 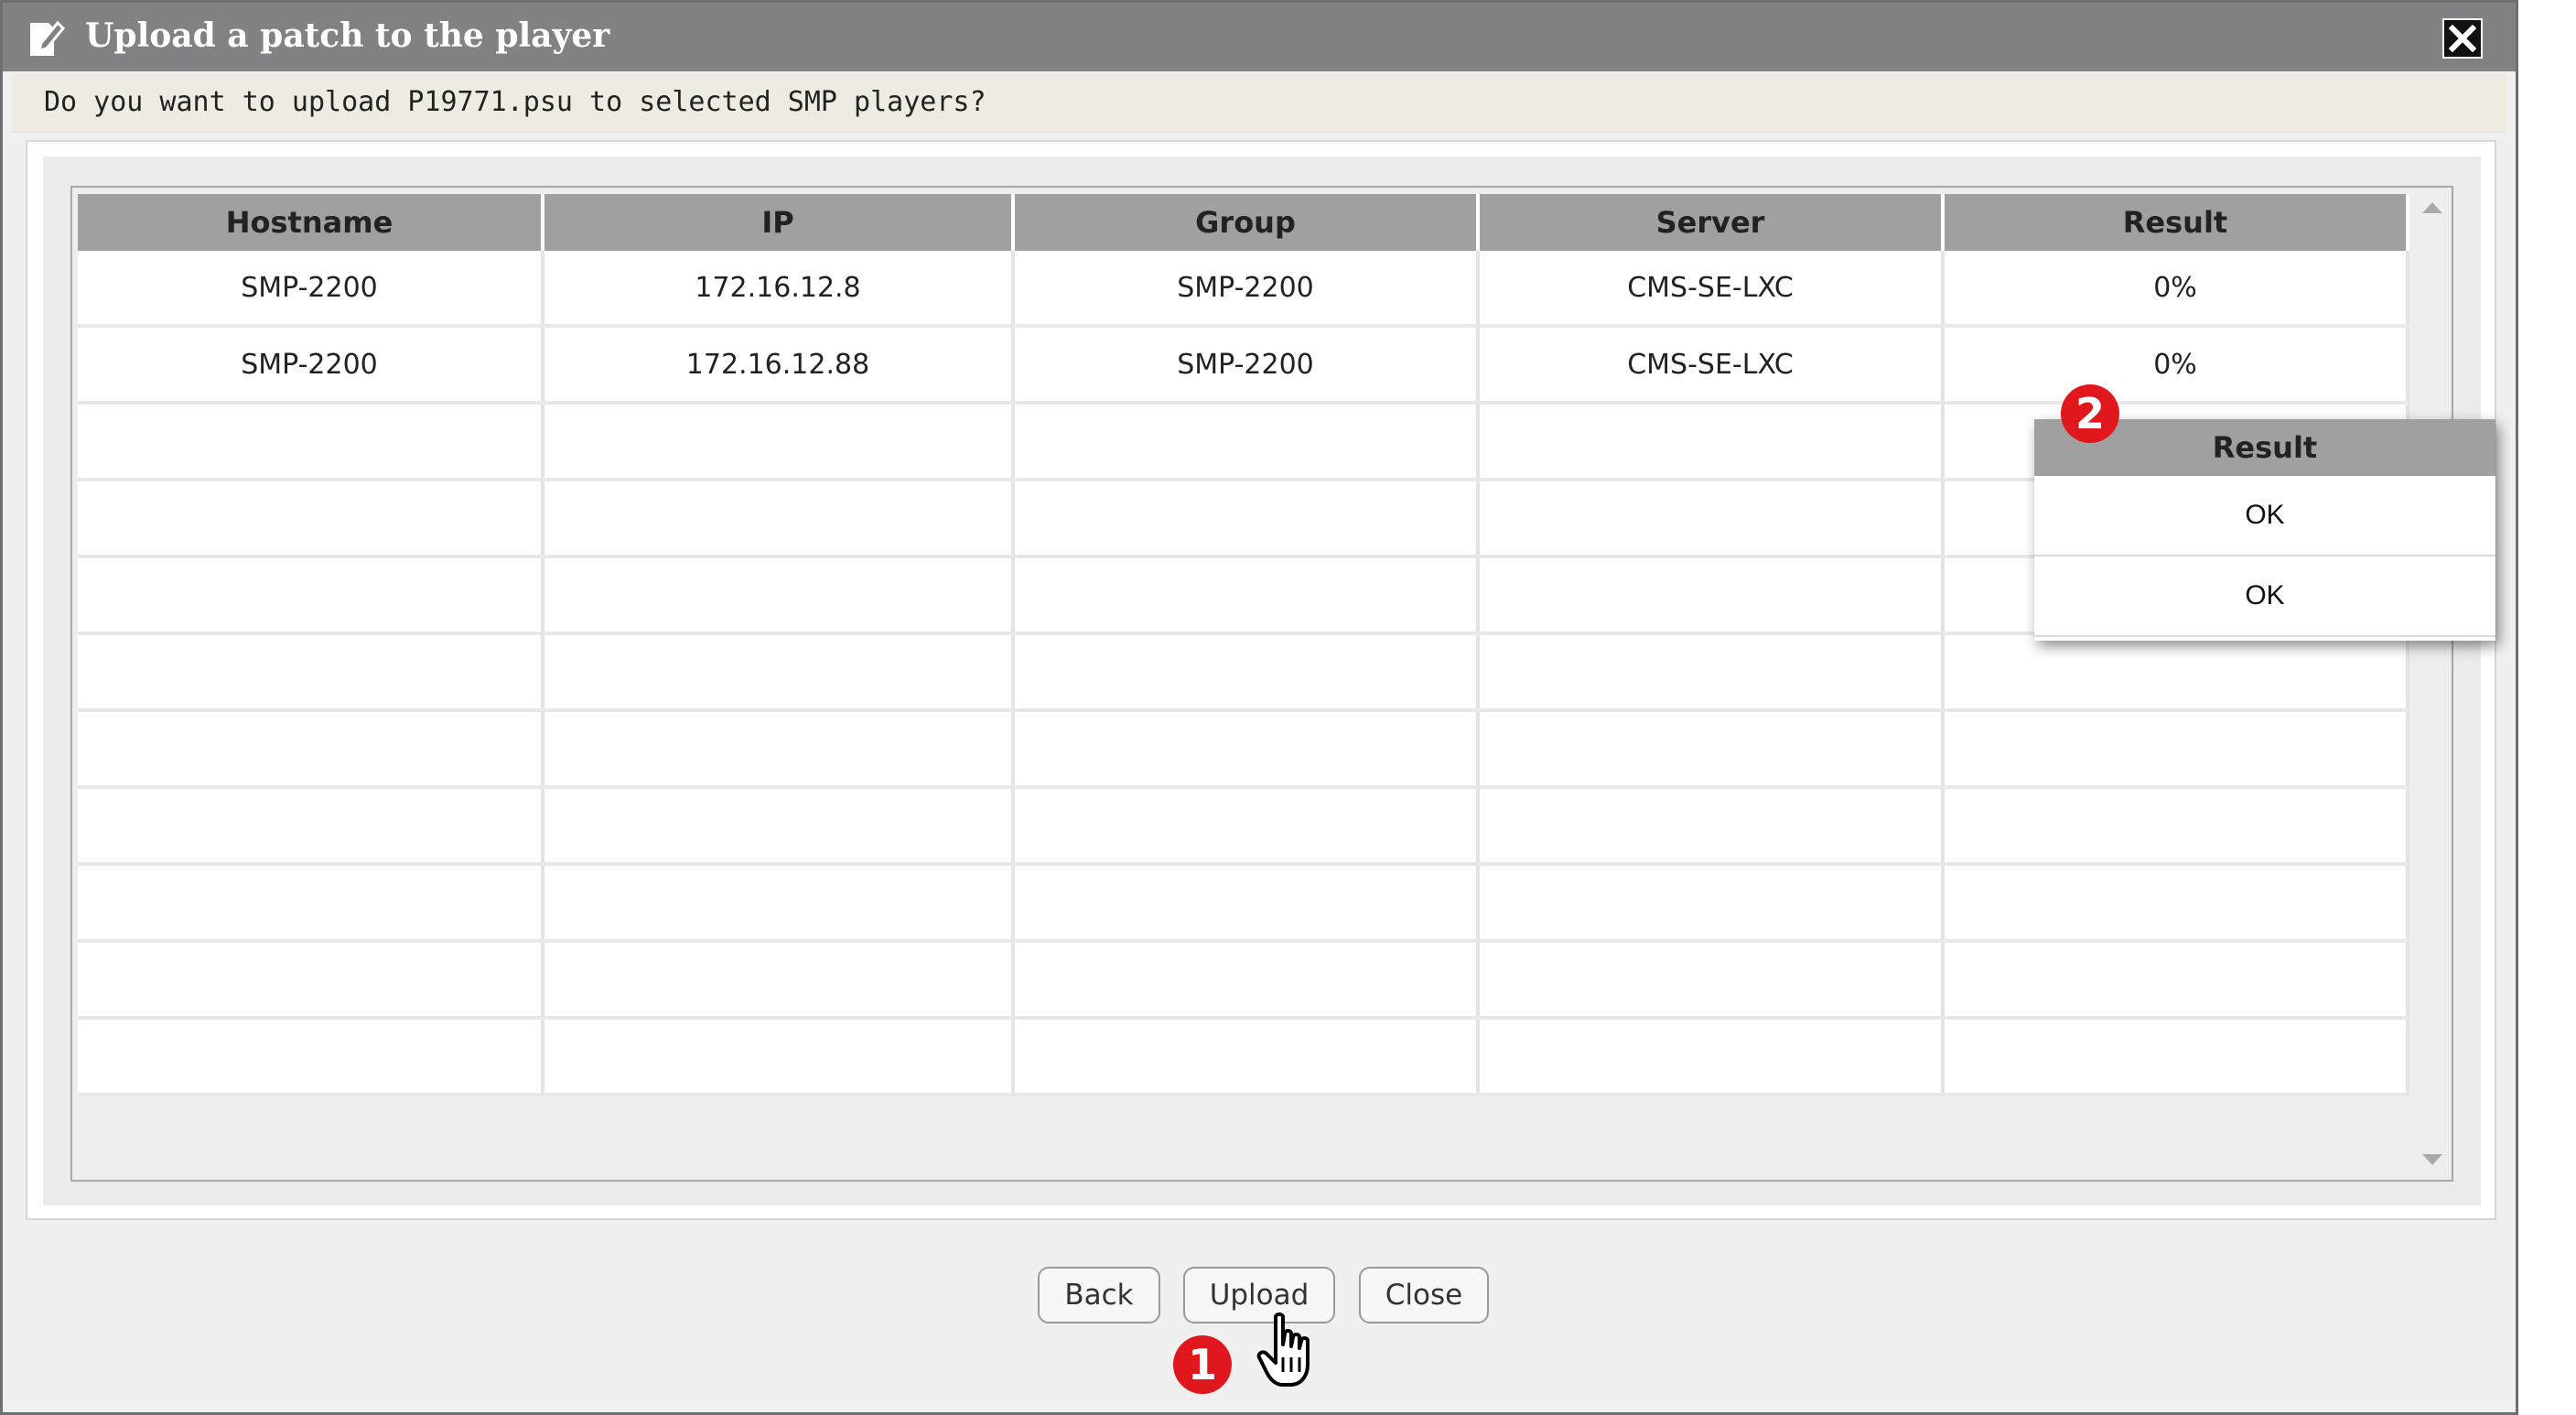 I want to click on hand-pointer-icon, so click(x=1287, y=1351).